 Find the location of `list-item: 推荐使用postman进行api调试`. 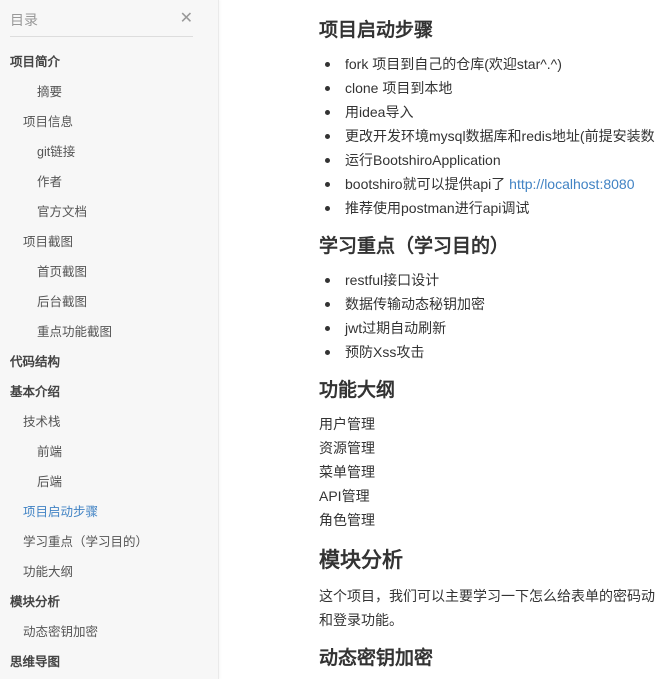

list-item: 推荐使用postman进行api调试 is located at coordinates (487, 208).